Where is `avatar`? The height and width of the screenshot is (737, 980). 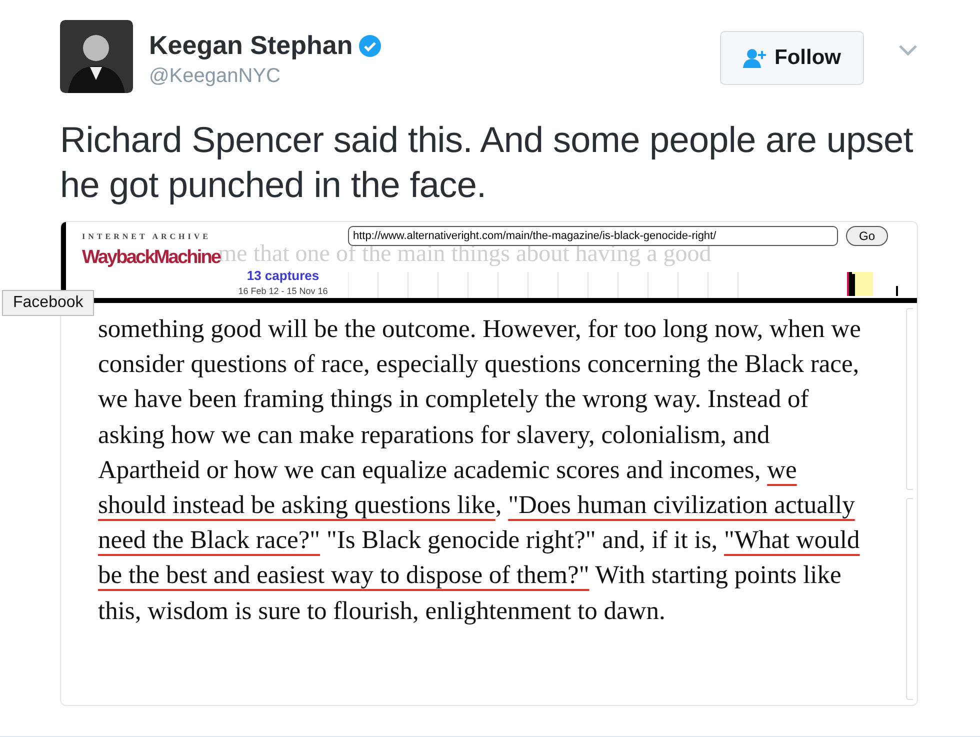
avatar is located at coordinates (96, 56).